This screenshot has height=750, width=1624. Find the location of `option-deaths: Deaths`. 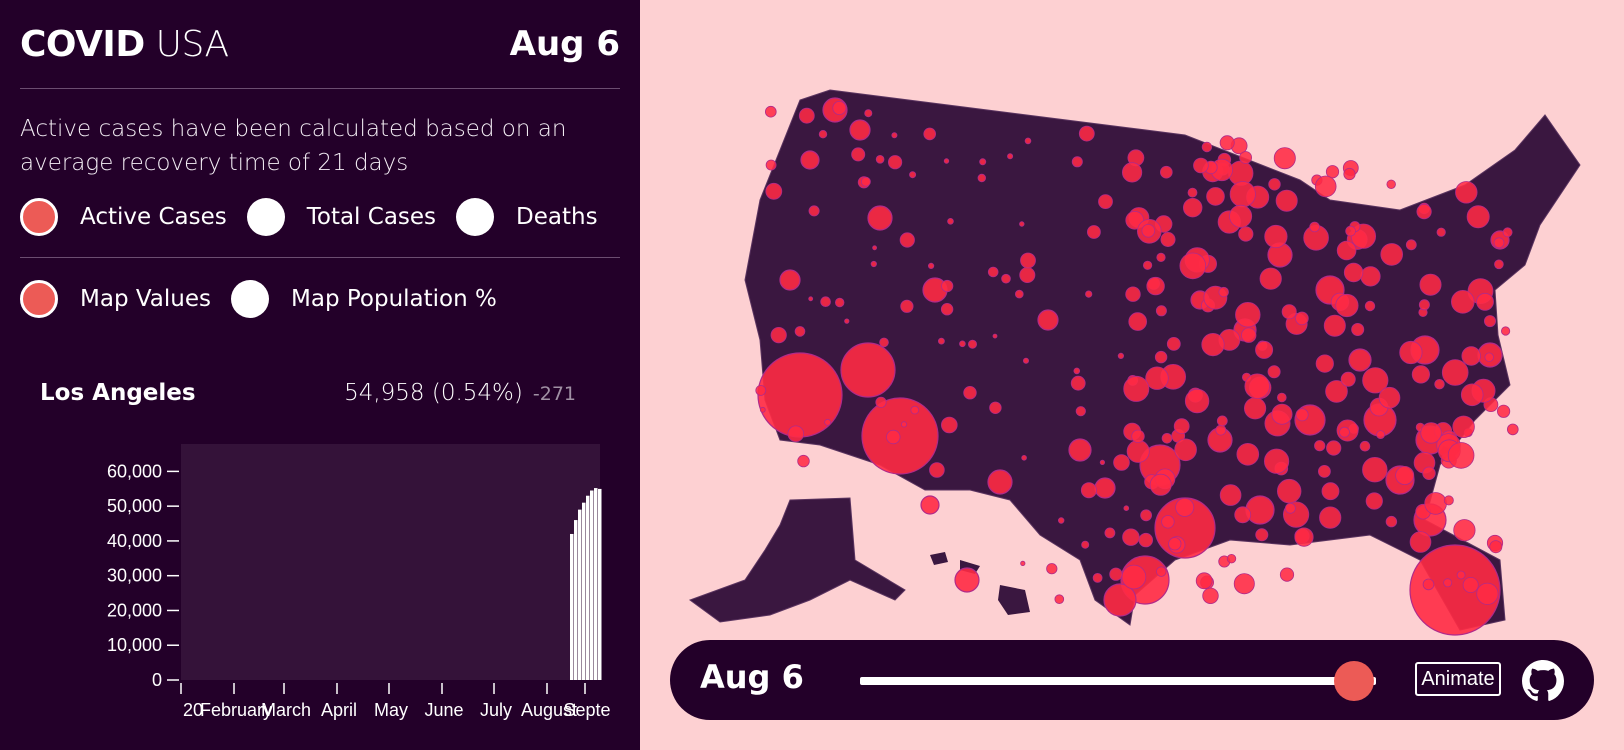

option-deaths: Deaths is located at coordinates (527, 217).